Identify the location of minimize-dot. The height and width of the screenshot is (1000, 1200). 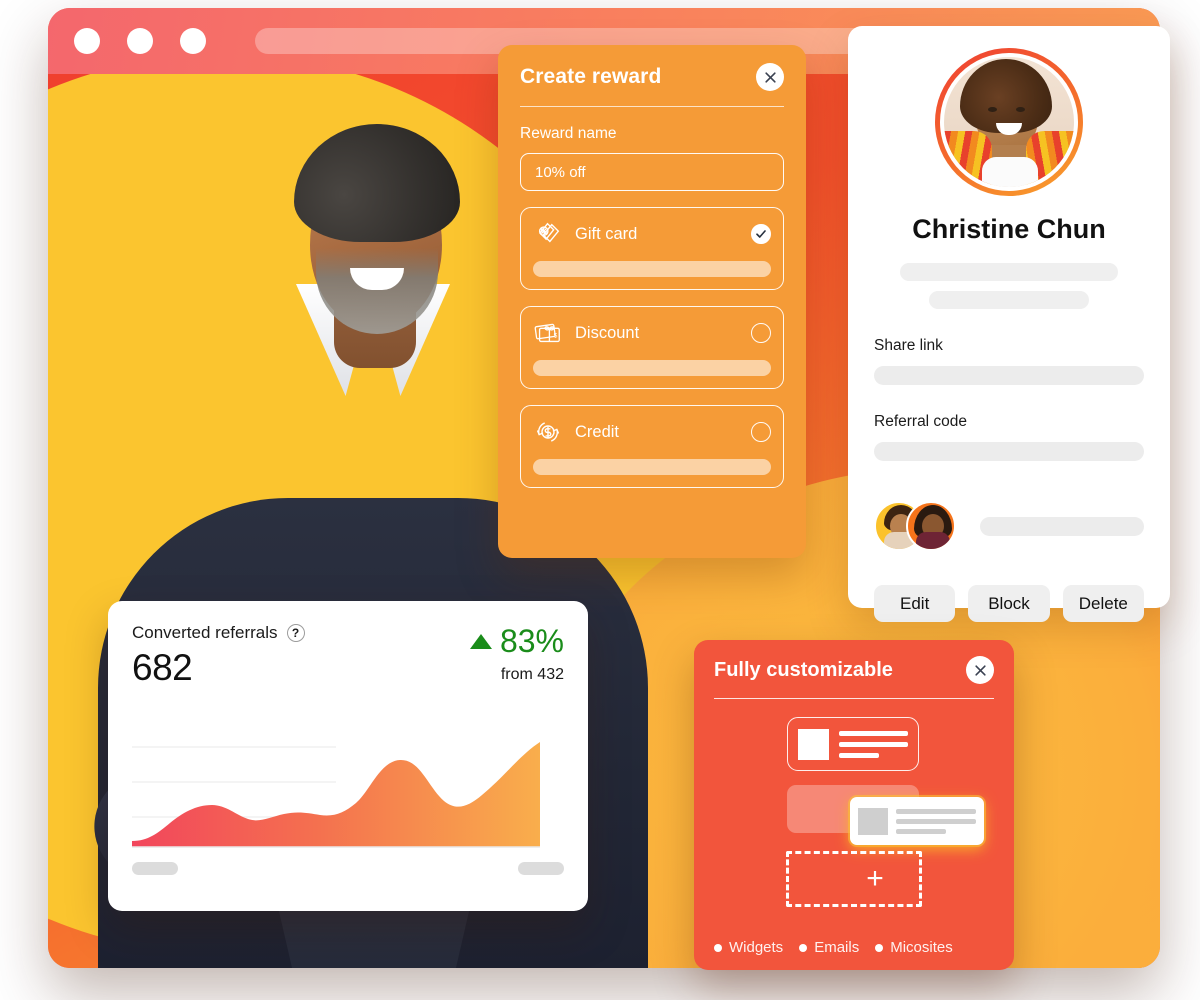
(140, 41).